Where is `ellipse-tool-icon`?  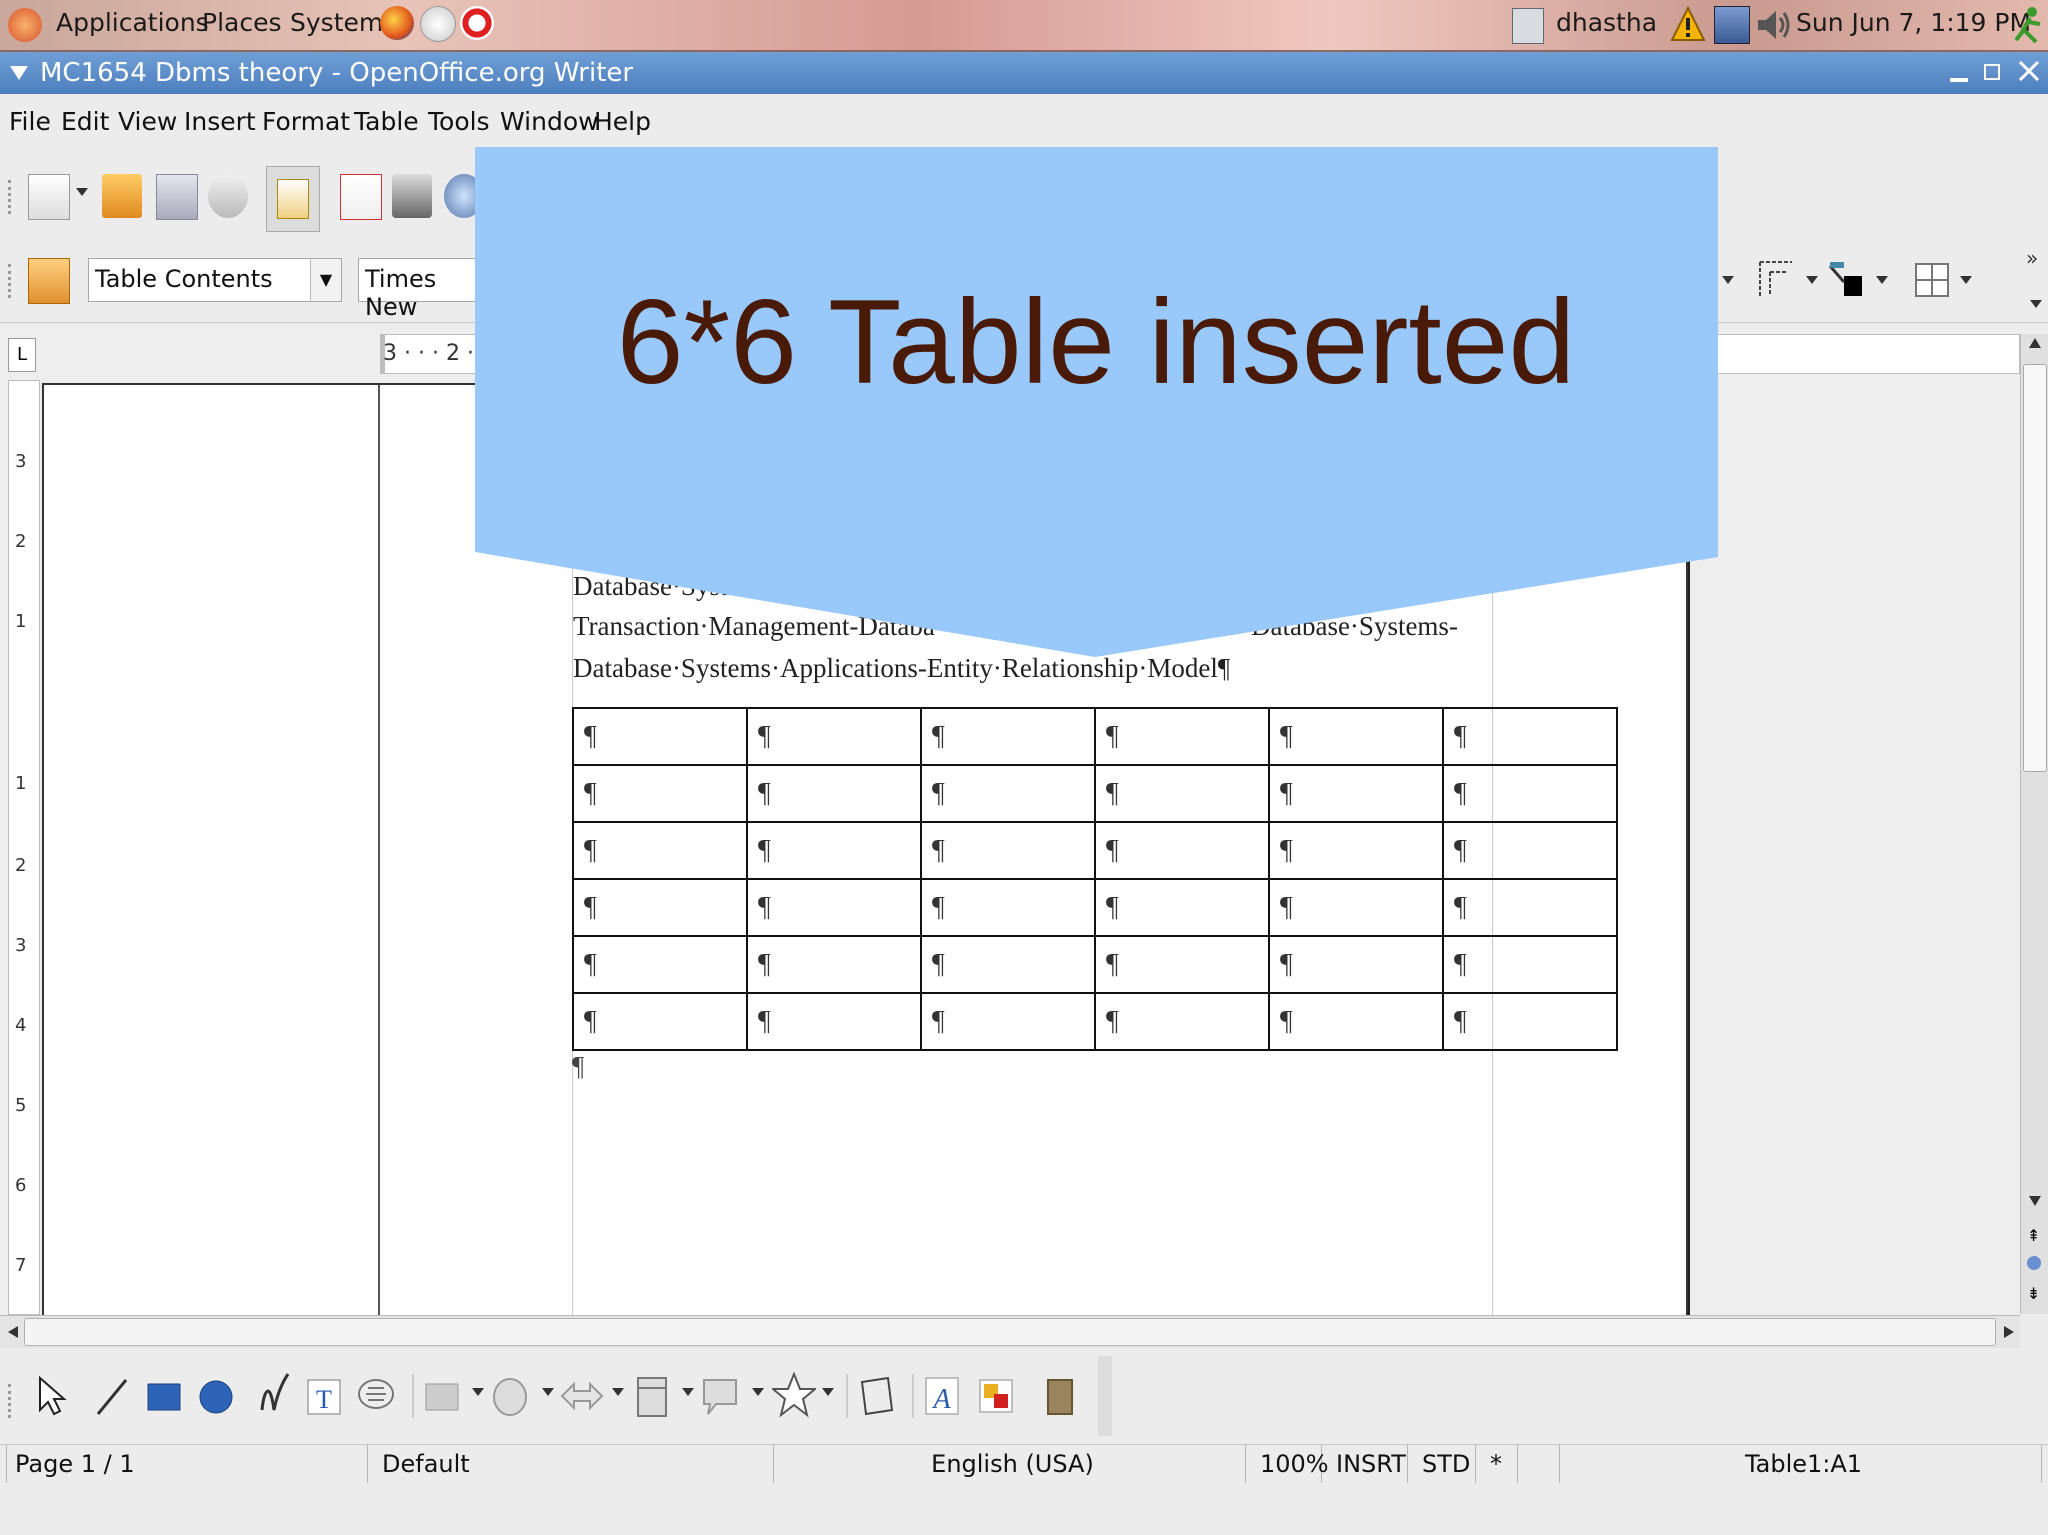 ellipse-tool-icon is located at coordinates (216, 1396).